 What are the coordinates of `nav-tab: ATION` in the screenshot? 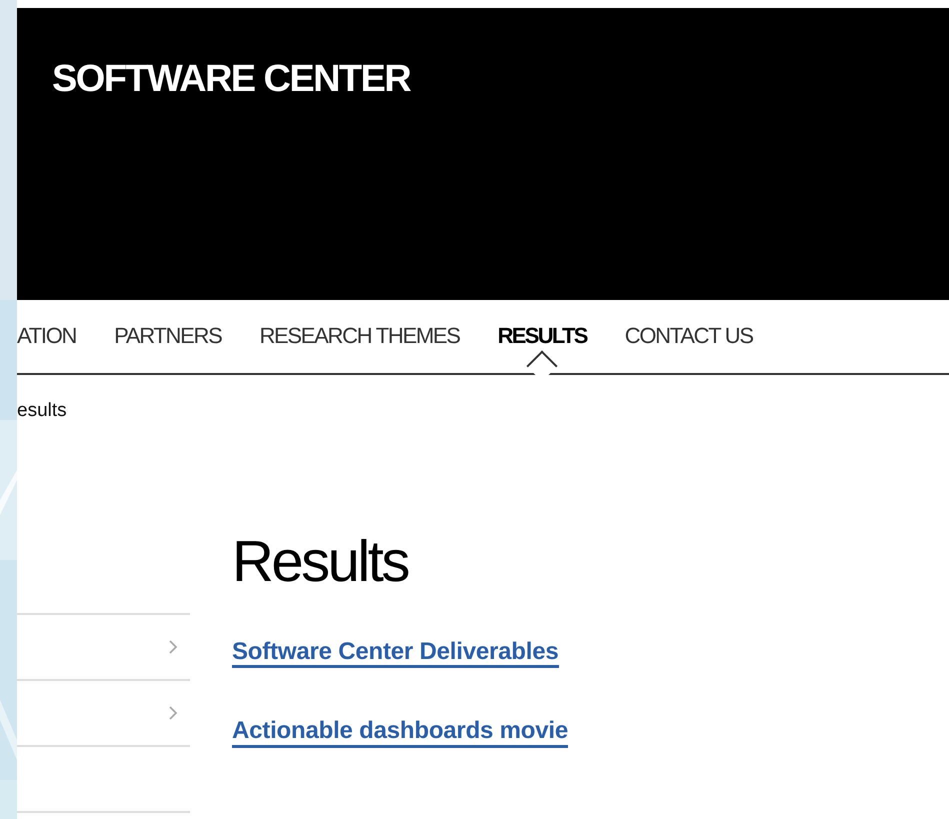 It's located at (46, 336).